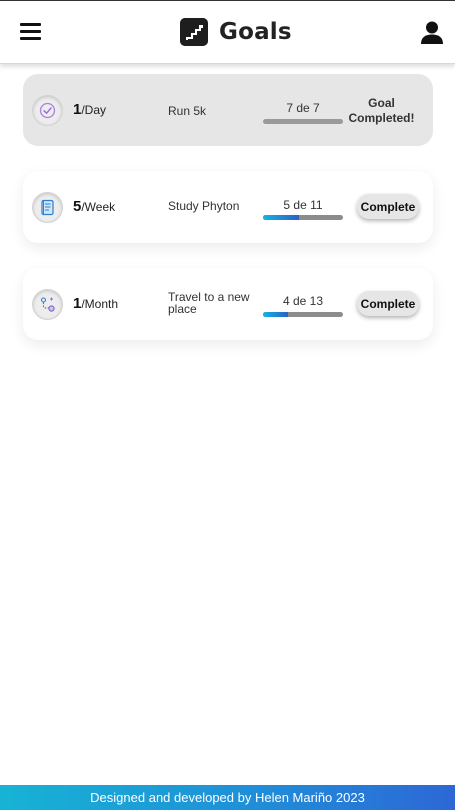  I want to click on goal-name: Study Phyton, so click(204, 206).